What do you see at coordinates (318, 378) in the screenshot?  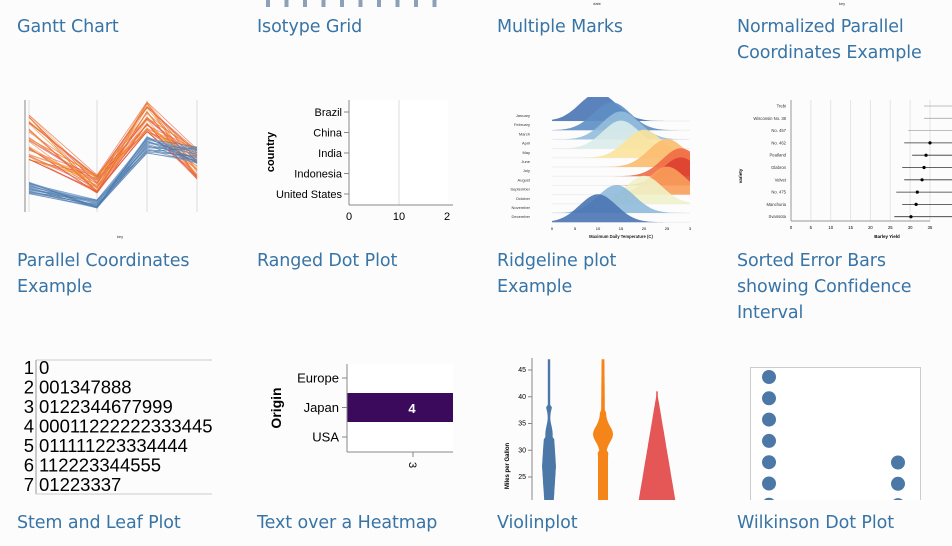 I see `y-tick: Europe` at bounding box center [318, 378].